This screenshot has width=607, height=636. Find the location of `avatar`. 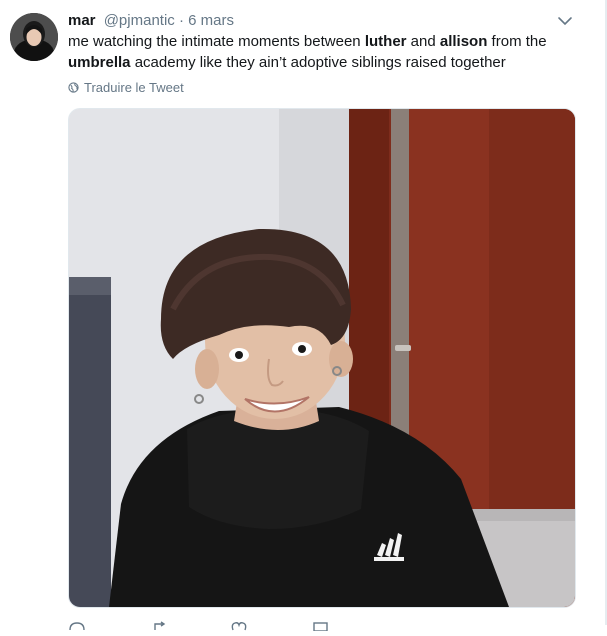

avatar is located at coordinates (34, 37).